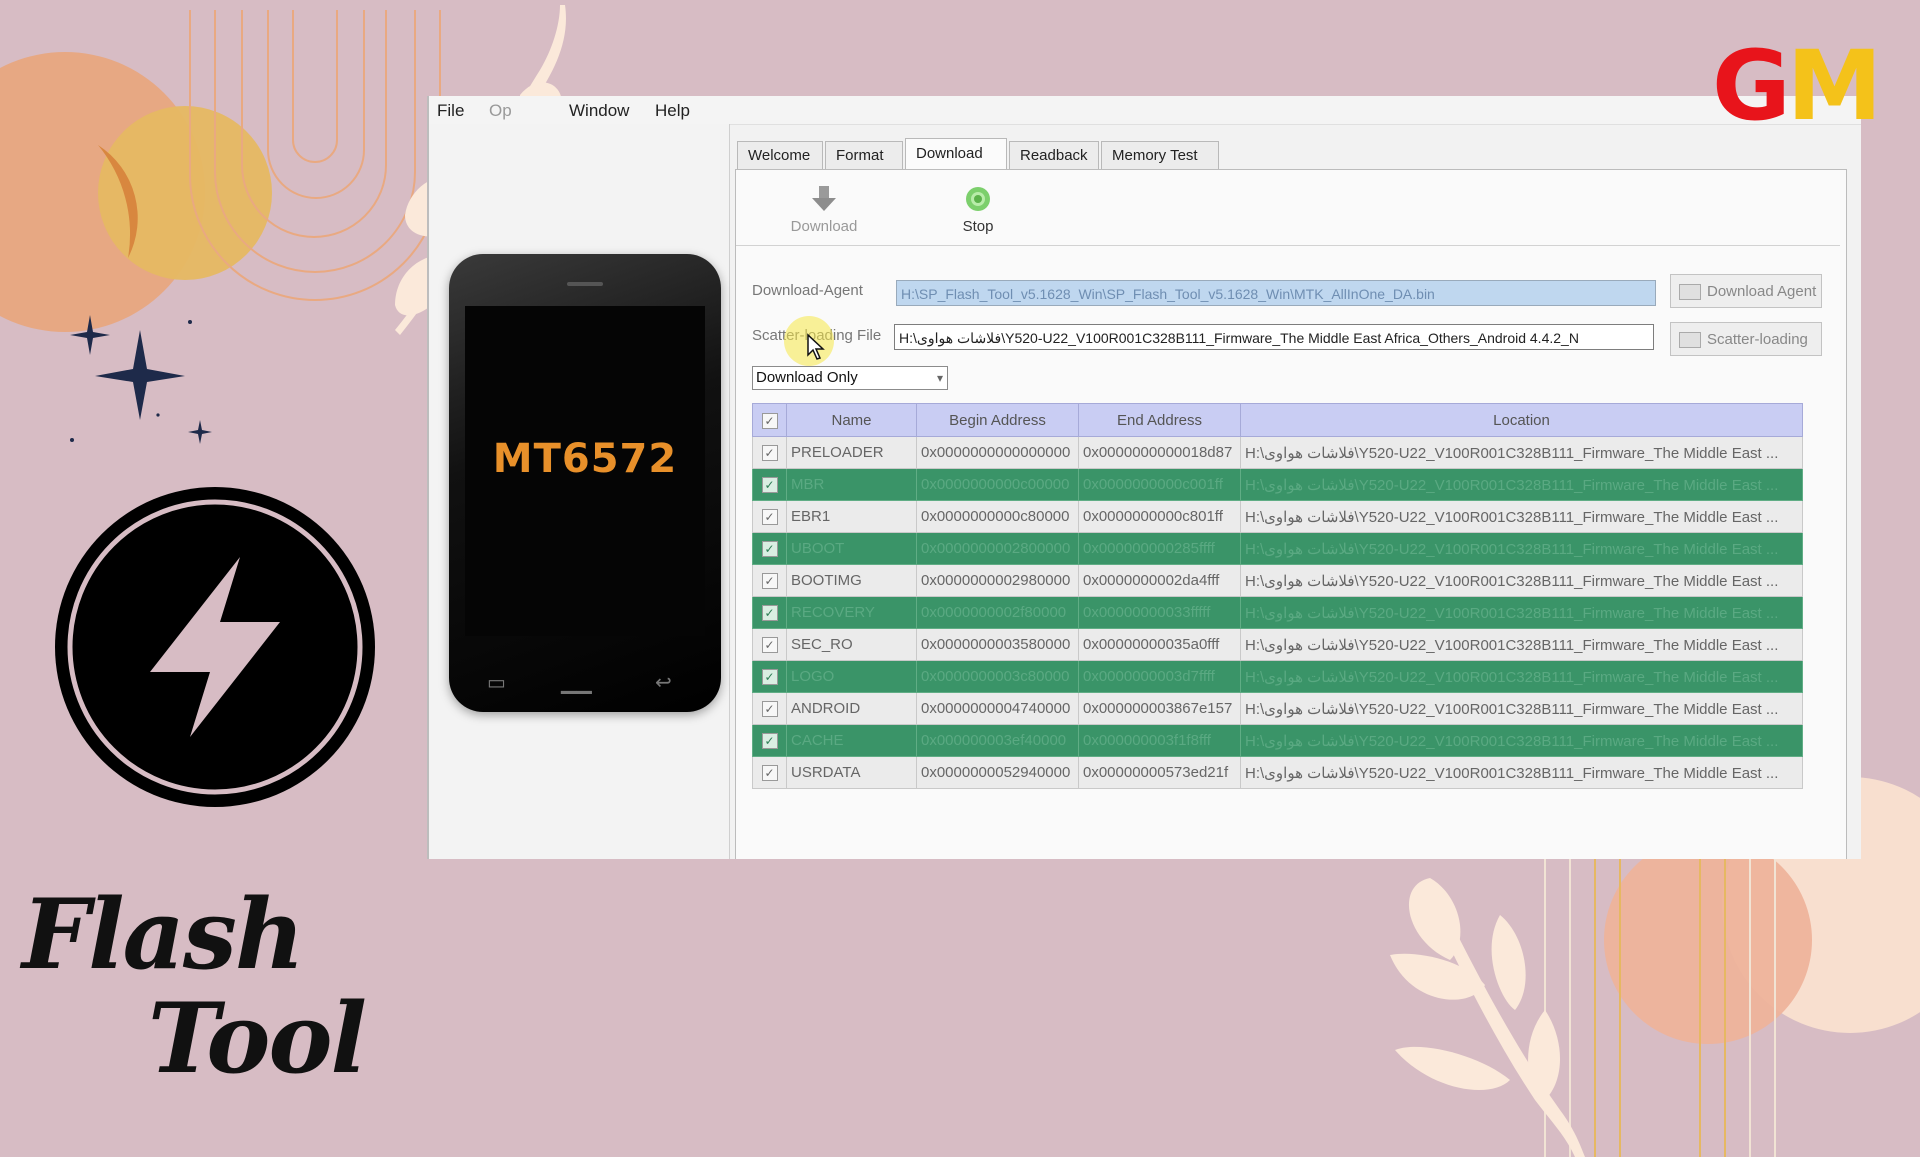 This screenshot has width=1920, height=1157. Describe the element at coordinates (956, 154) in the screenshot. I see `tab-download: Download` at that location.